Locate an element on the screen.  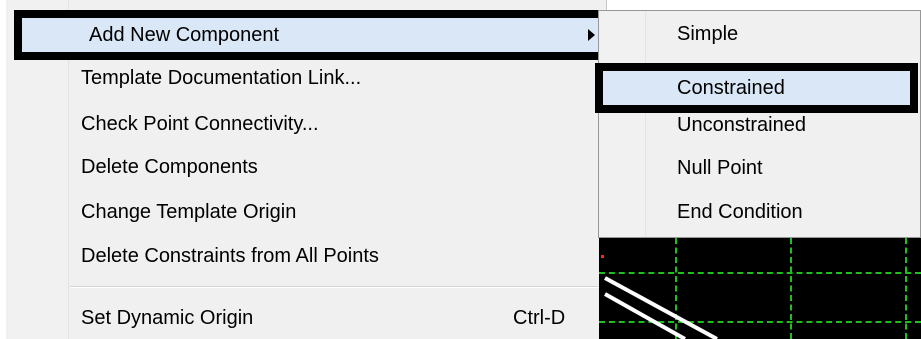
submenu-item-end-condition: End Condition is located at coordinates (759, 212).